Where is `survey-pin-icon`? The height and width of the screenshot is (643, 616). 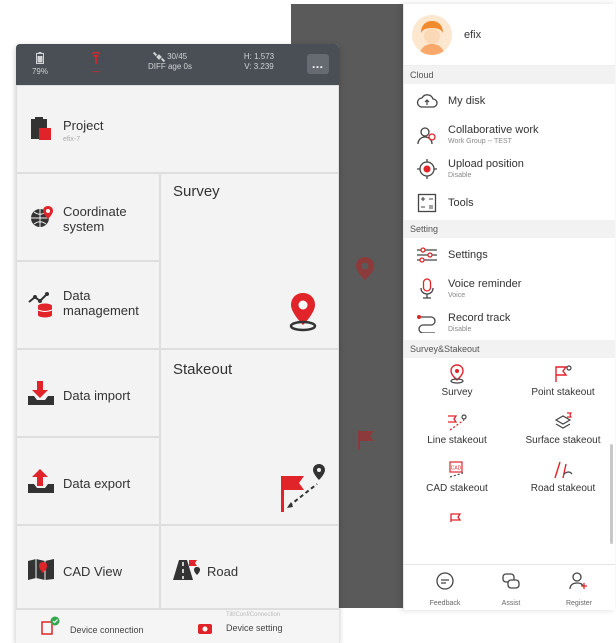
survey-pin-icon is located at coordinates (457, 374).